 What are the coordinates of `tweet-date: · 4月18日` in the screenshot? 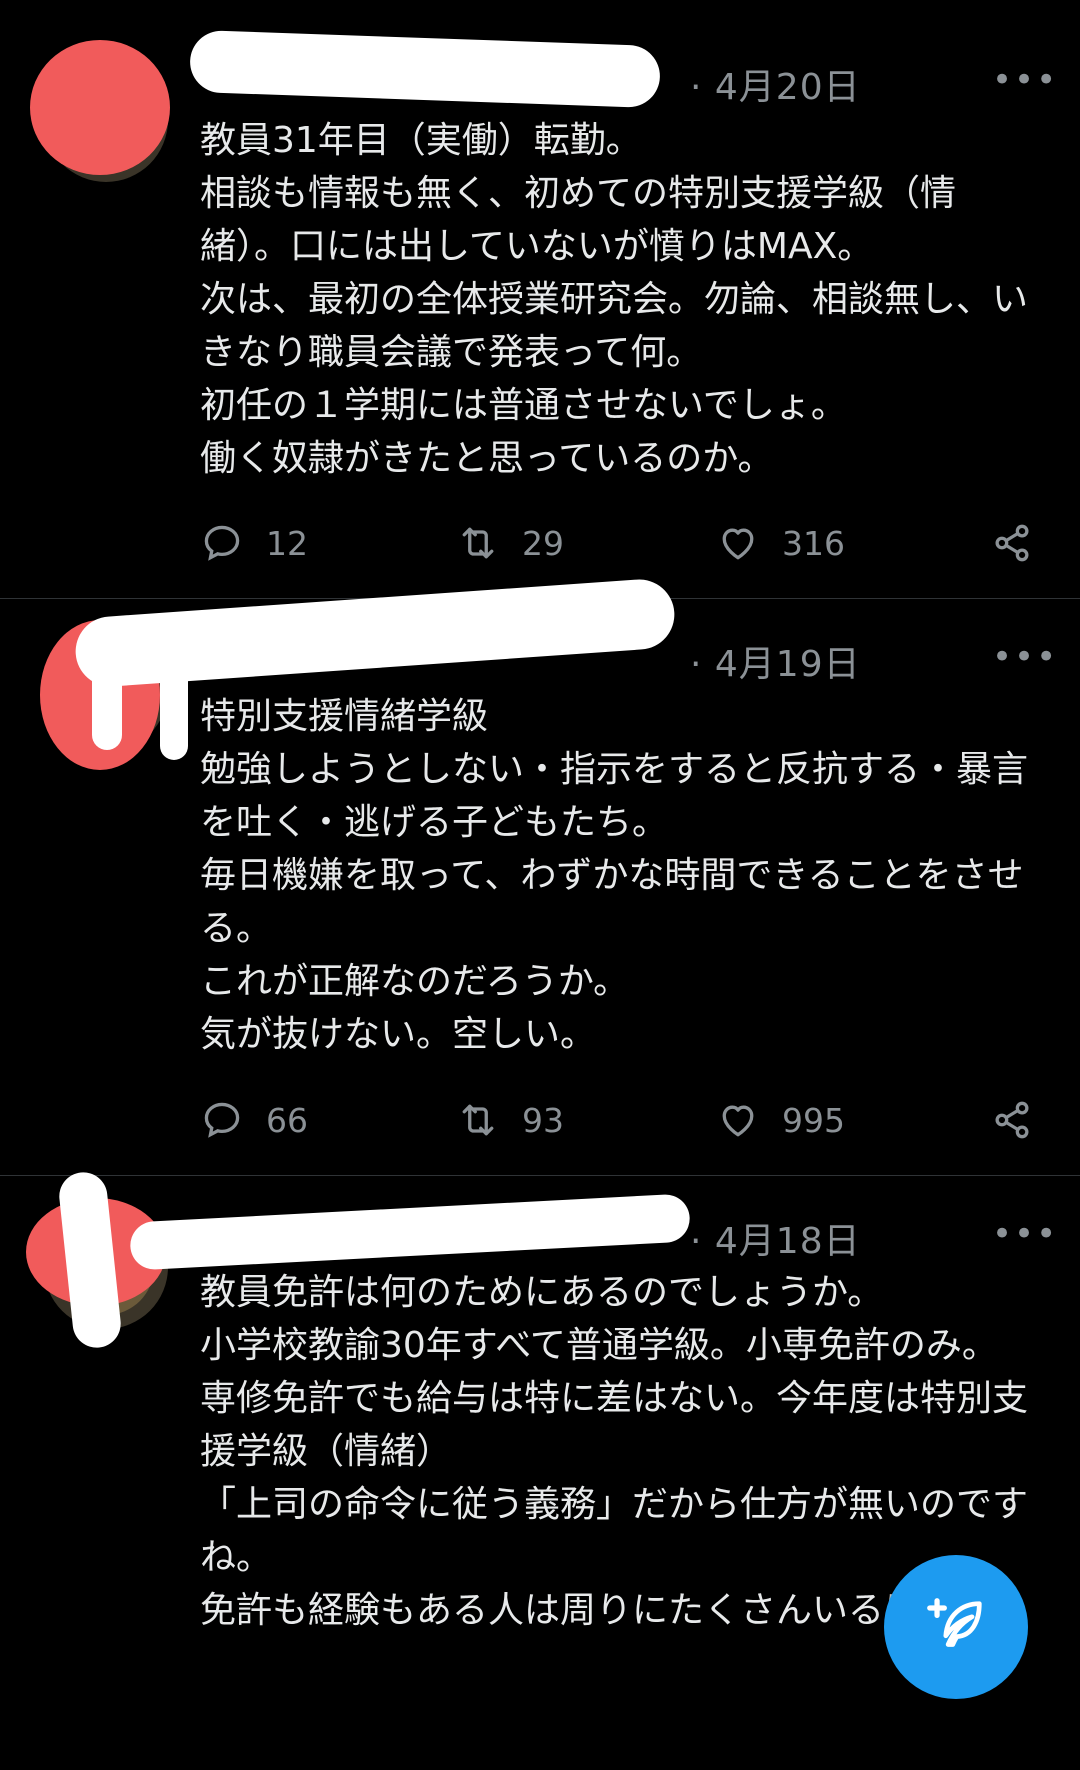 It's located at (775, 1241).